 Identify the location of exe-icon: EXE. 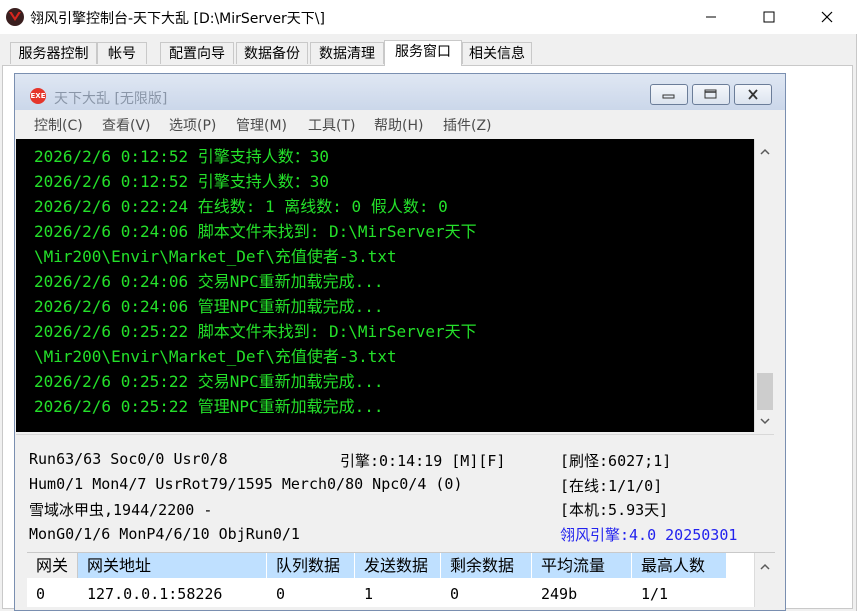
(38, 96).